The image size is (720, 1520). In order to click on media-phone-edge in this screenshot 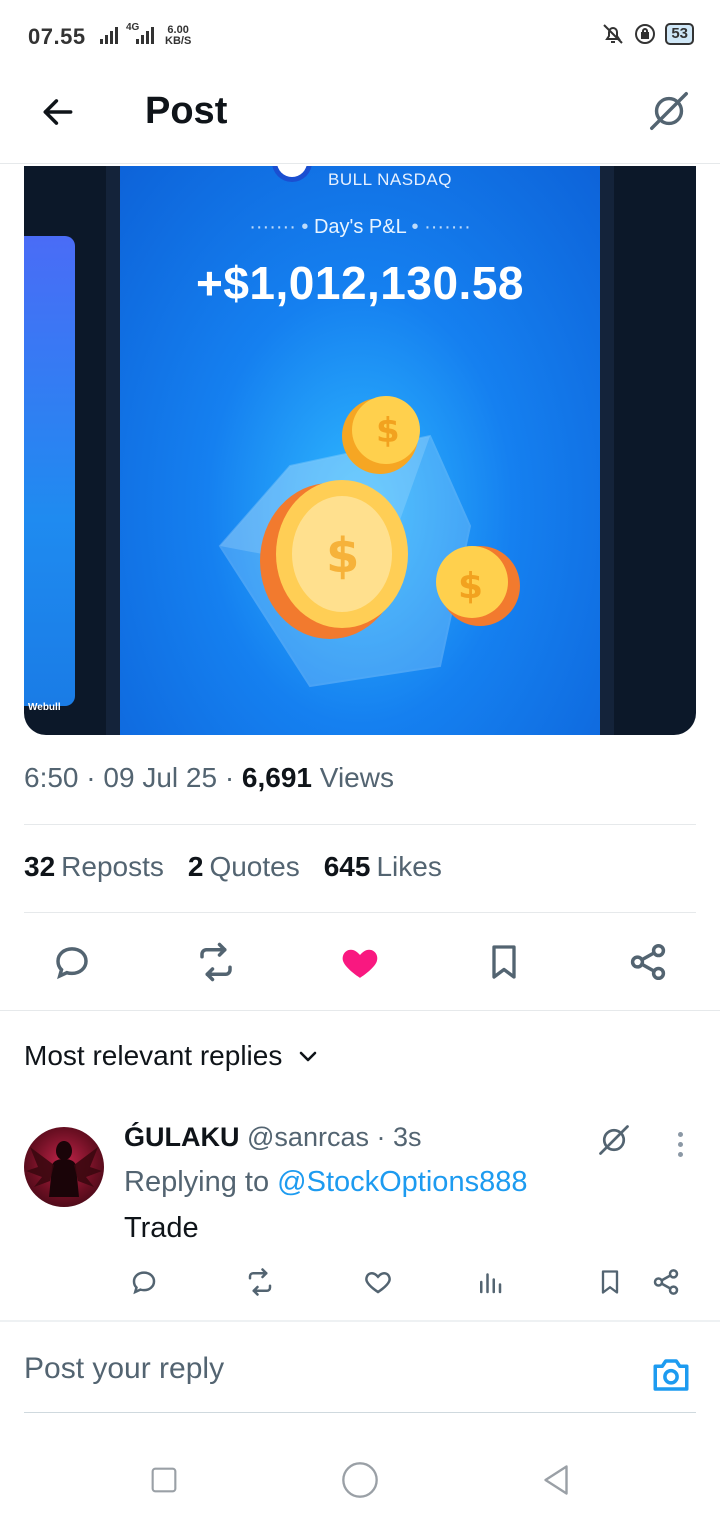, I will do `click(113, 450)`.